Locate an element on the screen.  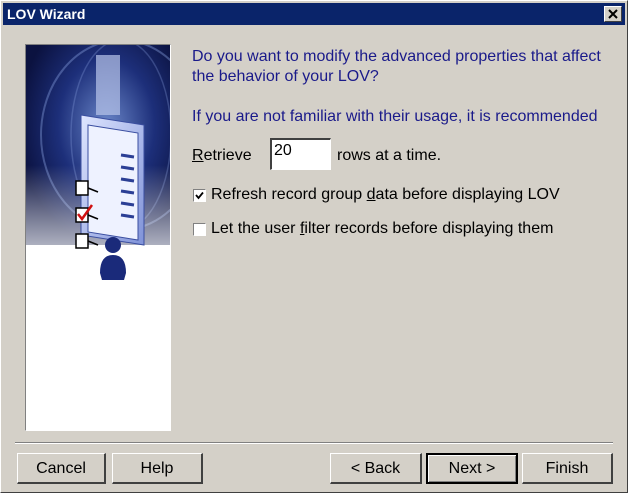
retrieve-label: Retrieve is located at coordinates (222, 156).